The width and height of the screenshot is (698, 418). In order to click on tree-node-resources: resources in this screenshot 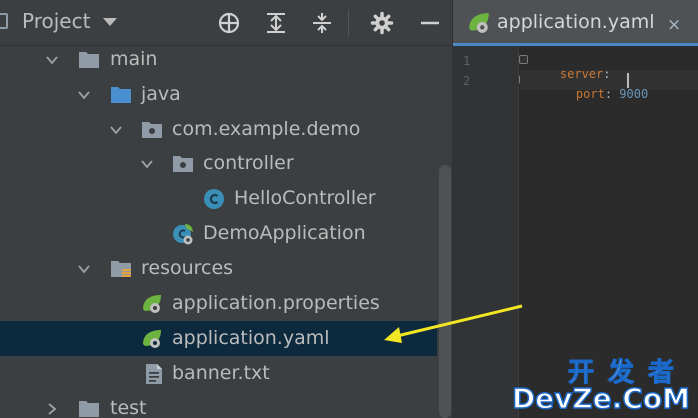, I will do `click(218, 268)`.